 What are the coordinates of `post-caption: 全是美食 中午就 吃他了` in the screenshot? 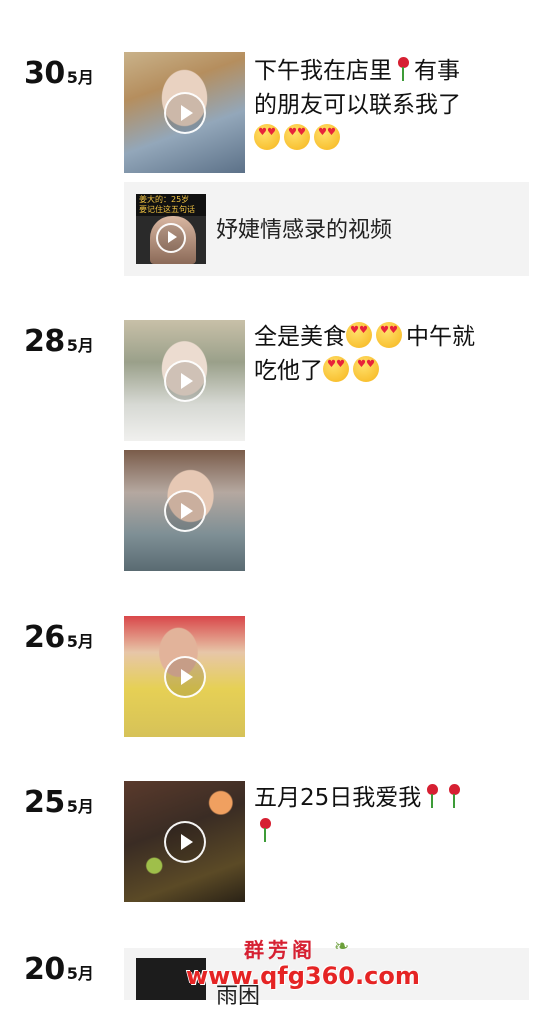 It's located at (384, 354).